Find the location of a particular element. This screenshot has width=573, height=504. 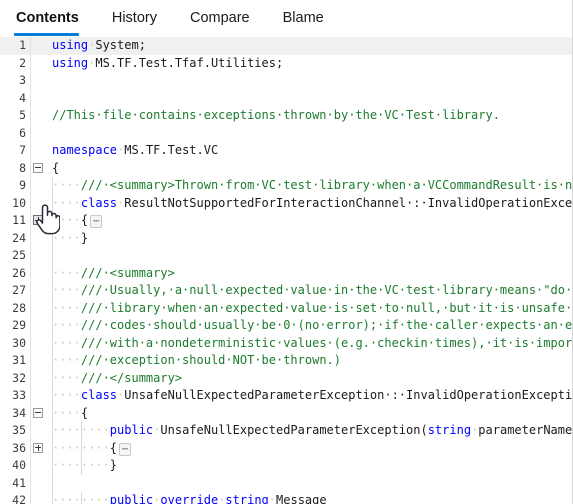

code-line: 1 using·System; is located at coordinates (286, 46).